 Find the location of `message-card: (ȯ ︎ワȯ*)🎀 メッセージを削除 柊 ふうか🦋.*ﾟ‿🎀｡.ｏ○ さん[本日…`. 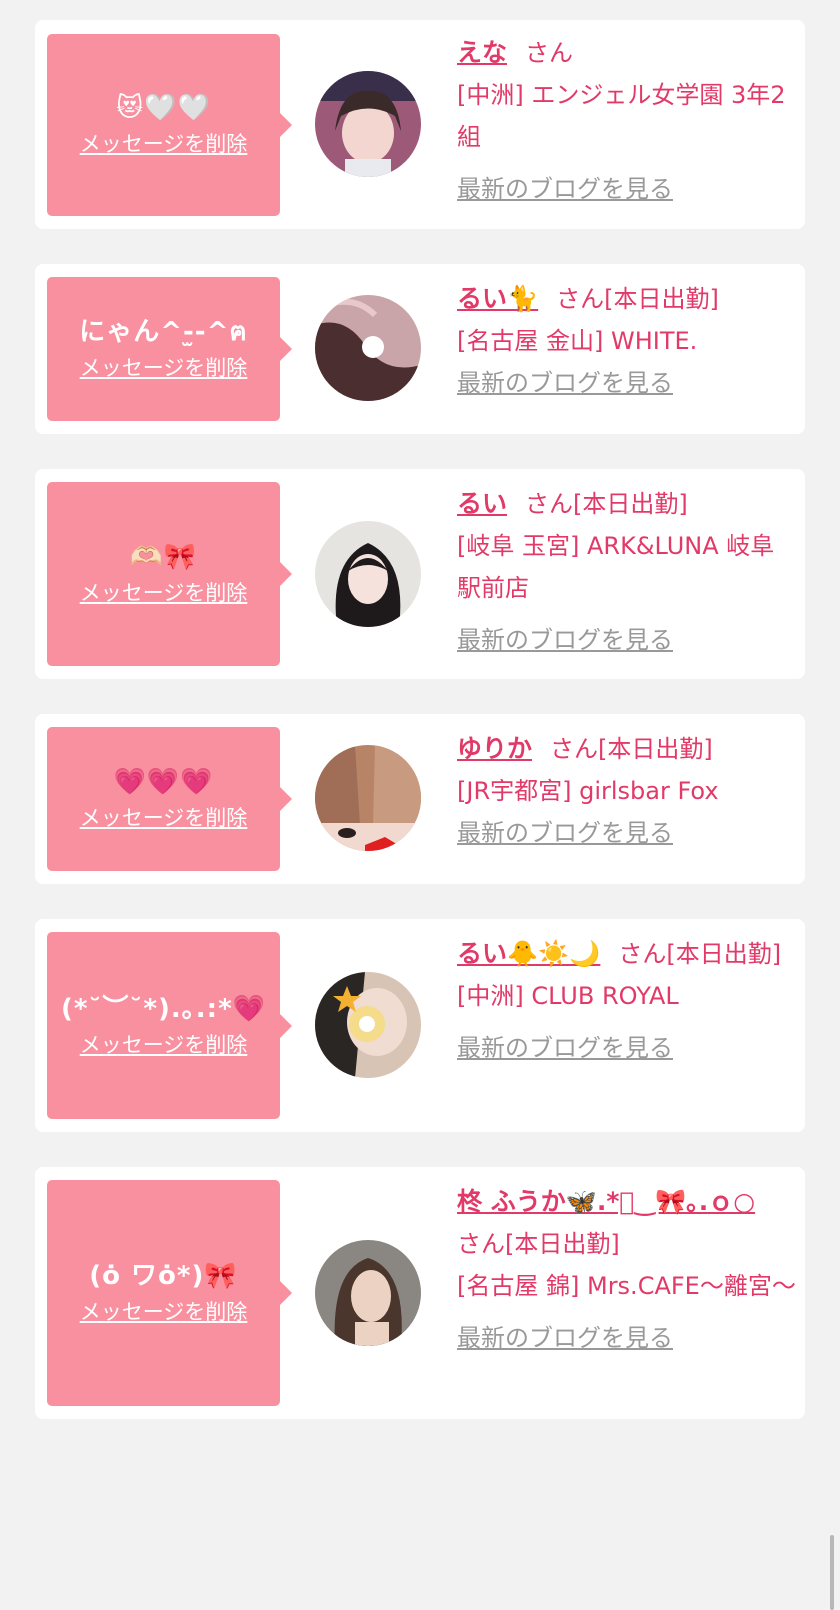

message-card: (ȯ ︎ワȯ*)🎀 メッセージを削除 柊 ふうか🦋.*ﾟ‿🎀｡.ｏ○ さん[本日… is located at coordinates (420, 1293).